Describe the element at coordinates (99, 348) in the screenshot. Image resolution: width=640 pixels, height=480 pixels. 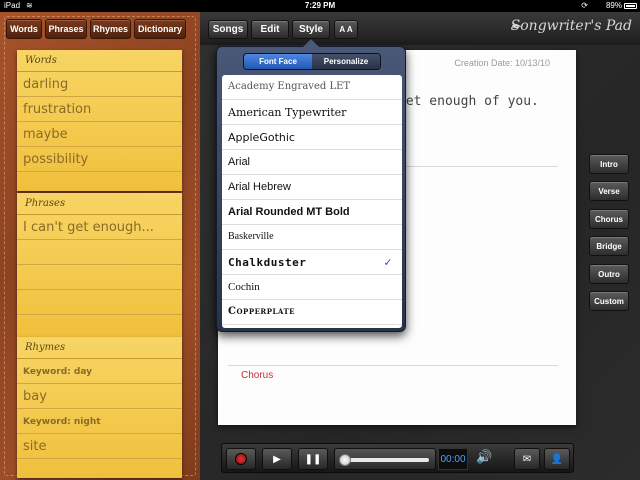
I see `rhymes-card-title: Rhymes` at that location.